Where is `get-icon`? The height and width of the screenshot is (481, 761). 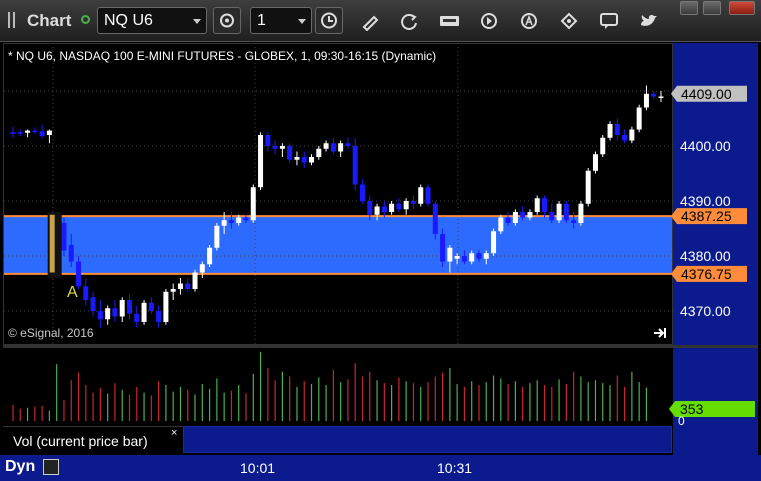
get-icon is located at coordinates (450, 21).